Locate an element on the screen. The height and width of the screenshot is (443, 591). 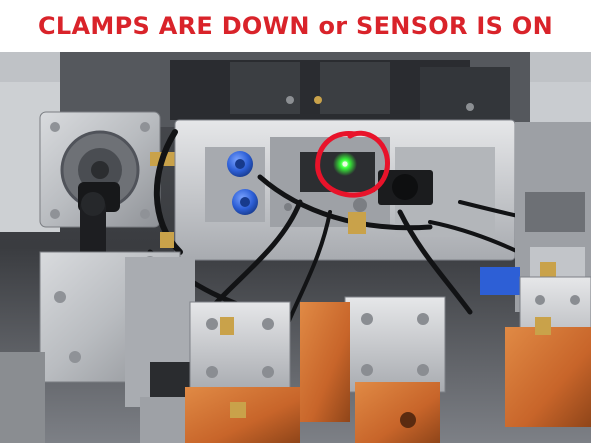
sensor-led is located at coordinates (345, 164).